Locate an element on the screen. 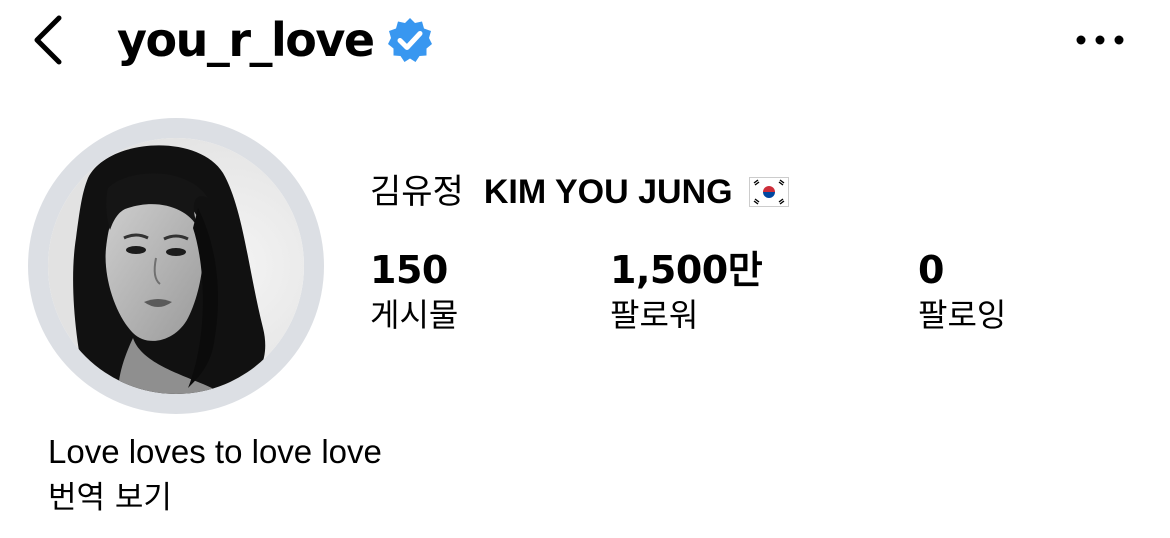 The width and height of the screenshot is (1170, 538). verified-badge-icon is located at coordinates (410, 40).